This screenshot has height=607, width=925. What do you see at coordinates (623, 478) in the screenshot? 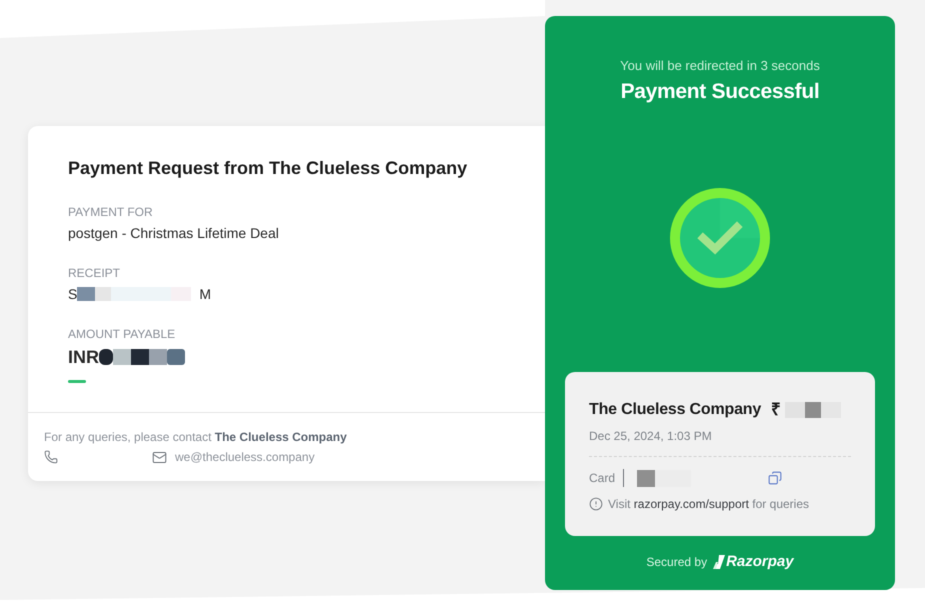
I see `separator-bar` at bounding box center [623, 478].